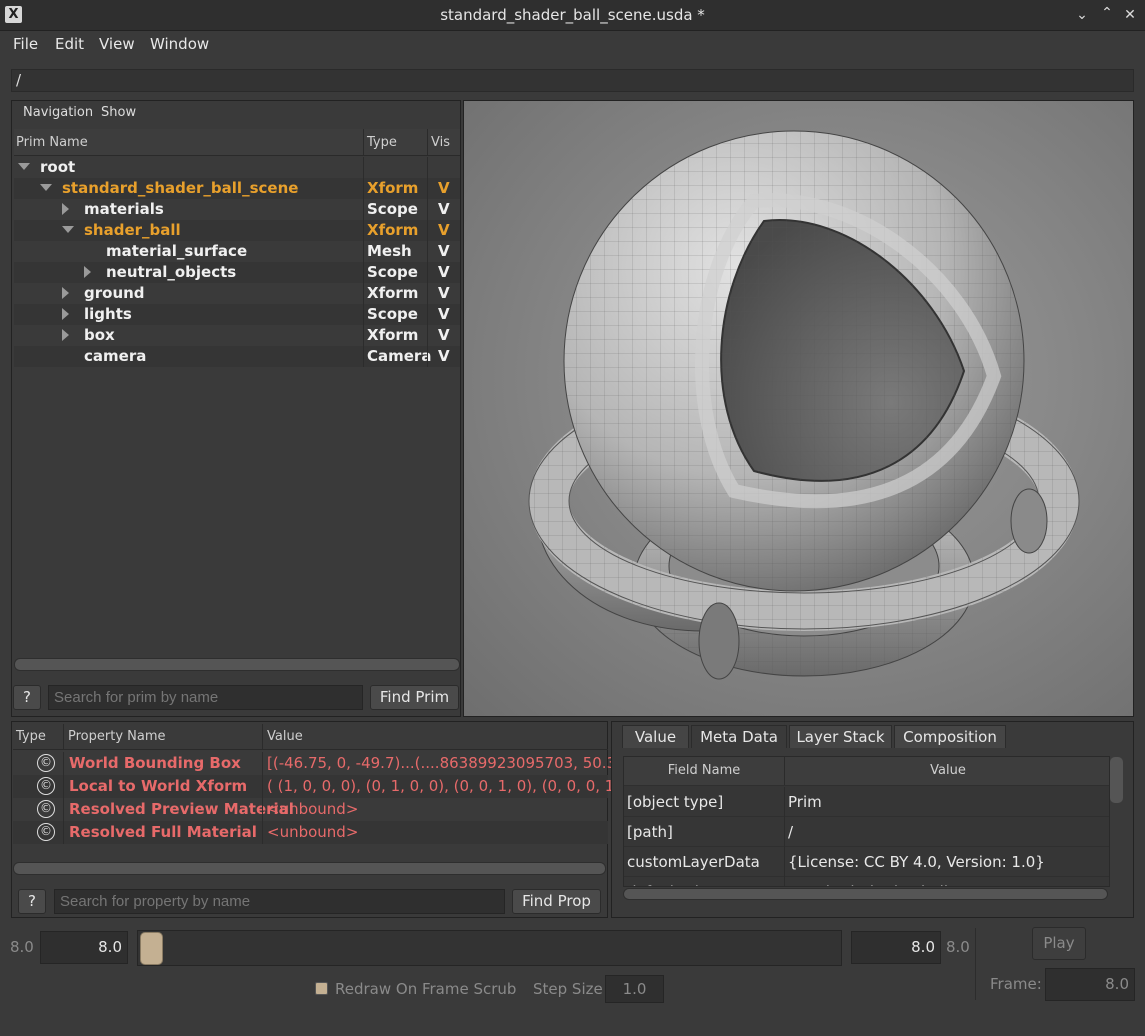  Describe the element at coordinates (572, 15) in the screenshot. I see `window-title: standard_shader_ball_scene.usda *` at that location.